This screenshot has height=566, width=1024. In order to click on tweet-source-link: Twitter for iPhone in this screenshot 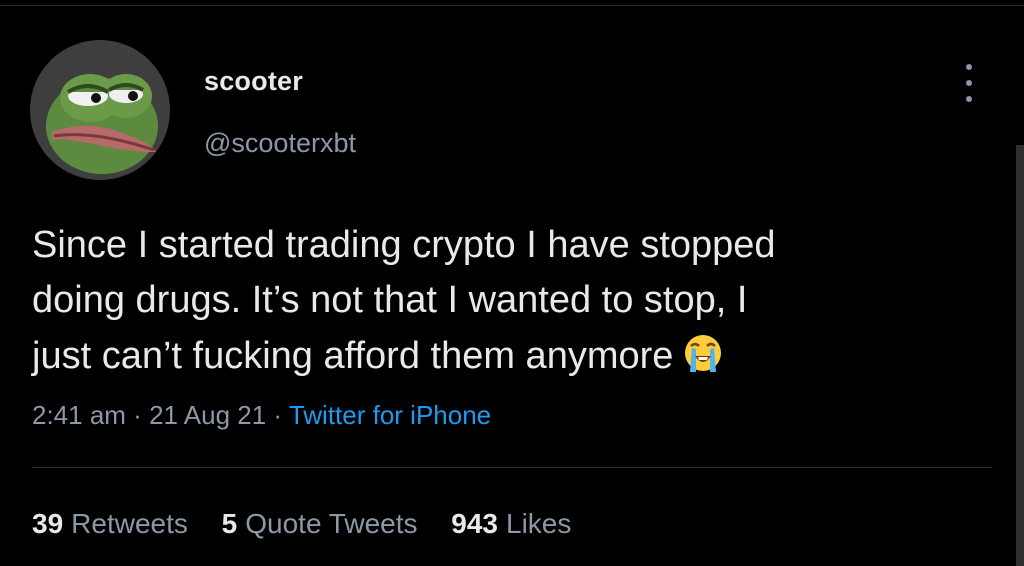, I will do `click(390, 415)`.